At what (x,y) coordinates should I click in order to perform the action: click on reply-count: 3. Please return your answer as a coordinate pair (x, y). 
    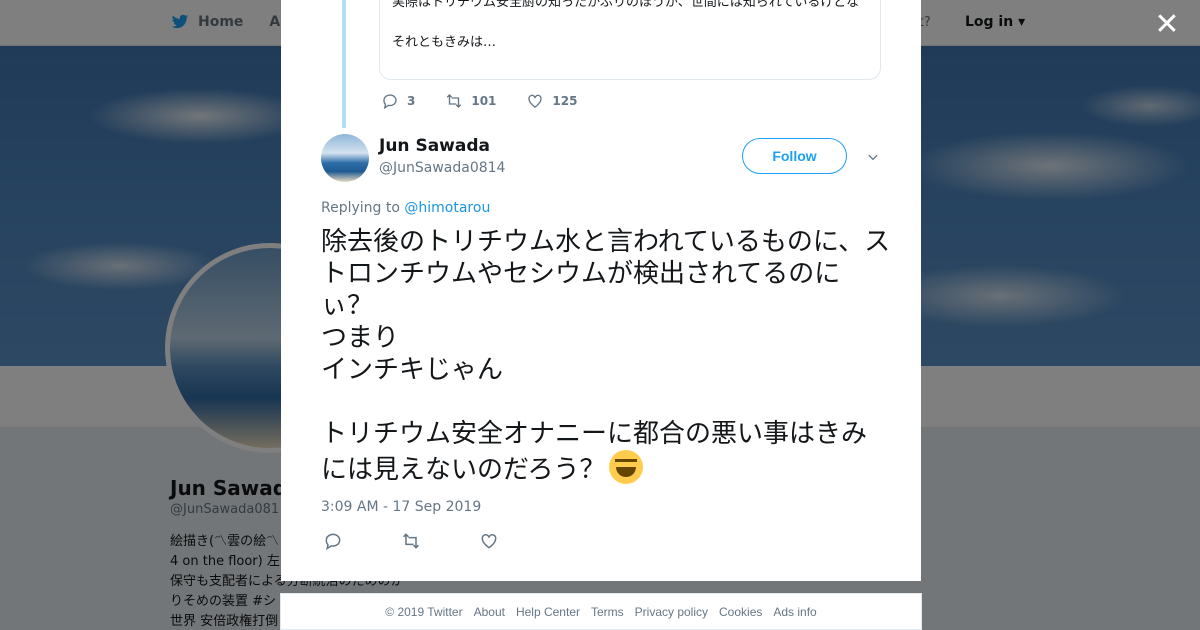
    Looking at the image, I should click on (411, 101).